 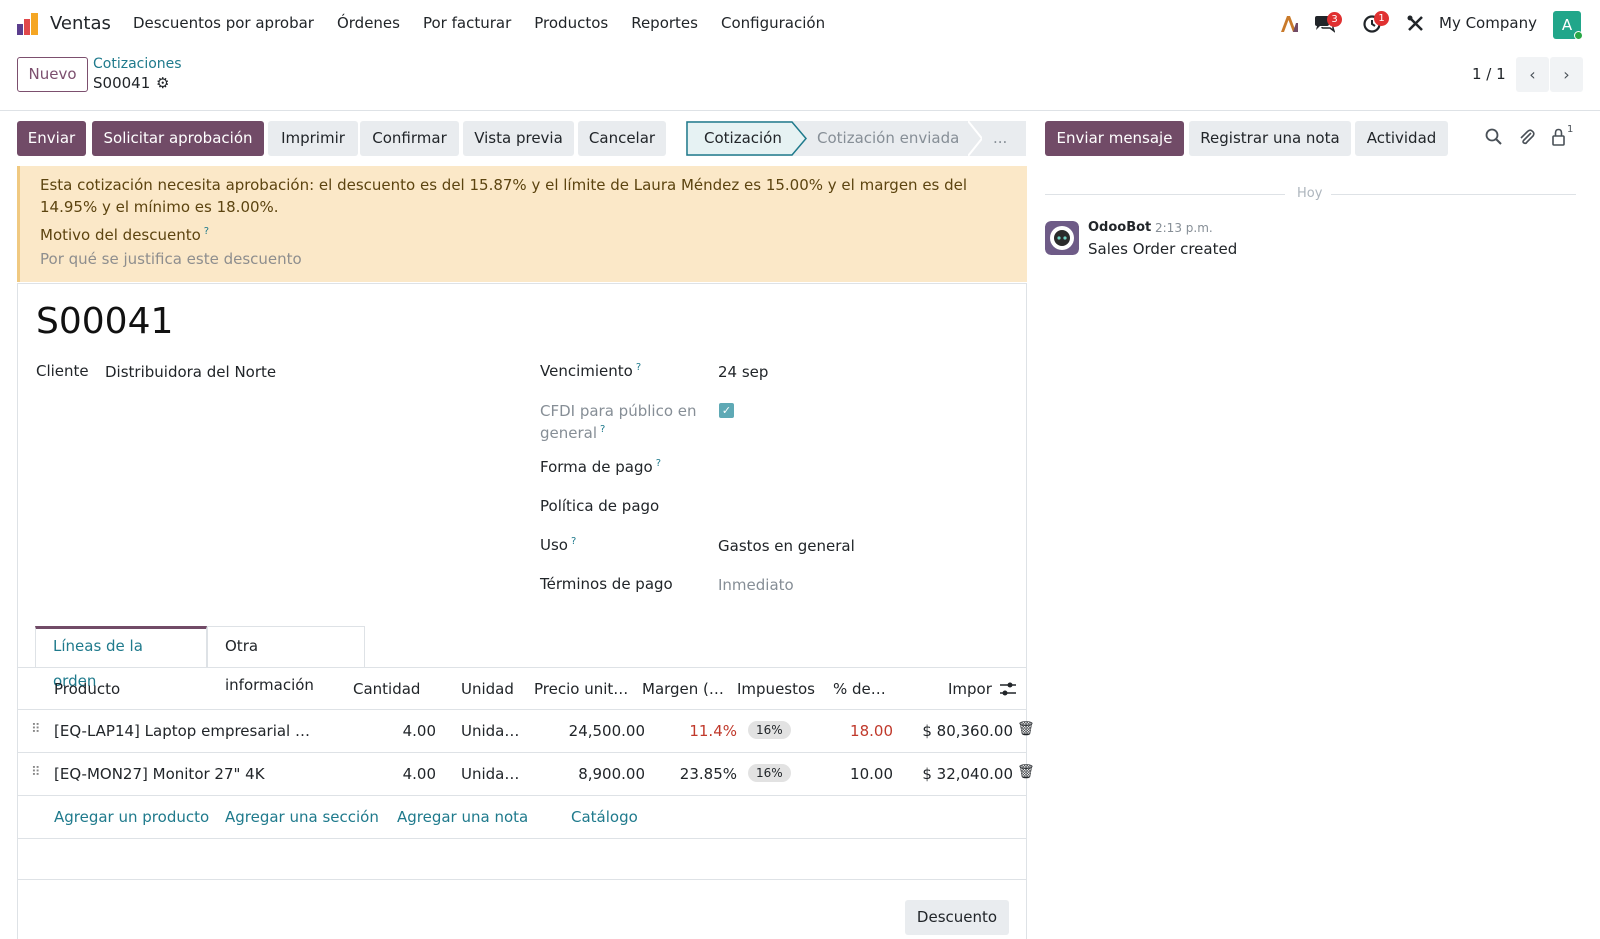 I want to click on tab-other-info: Otra información, so click(x=286, y=660).